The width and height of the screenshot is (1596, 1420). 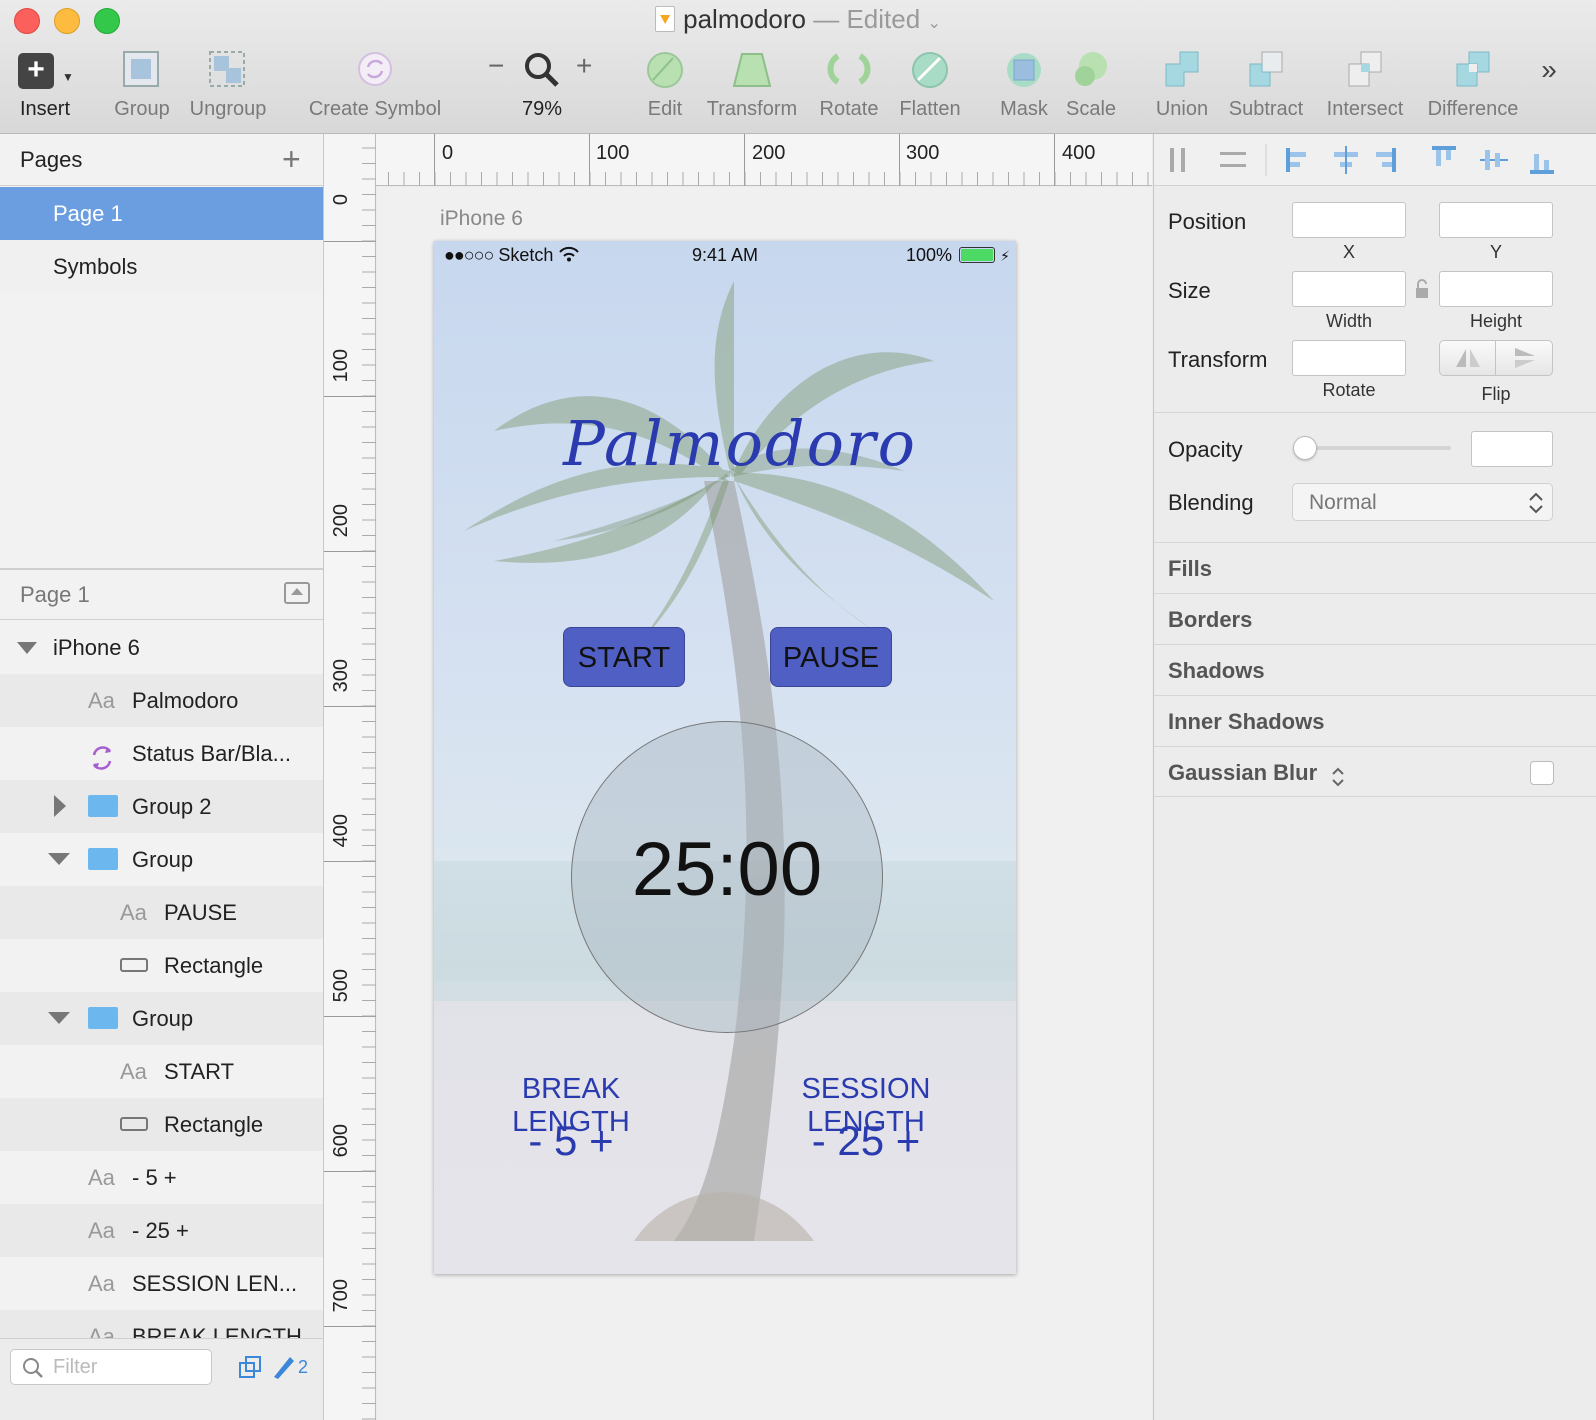 What do you see at coordinates (95, 266) in the screenshot?
I see `page-item-label: Symbols` at bounding box center [95, 266].